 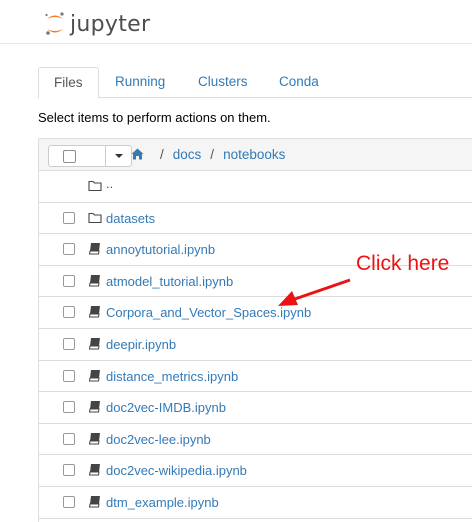 I want to click on item-link: doc2vec-lee.ipynb, so click(x=158, y=439).